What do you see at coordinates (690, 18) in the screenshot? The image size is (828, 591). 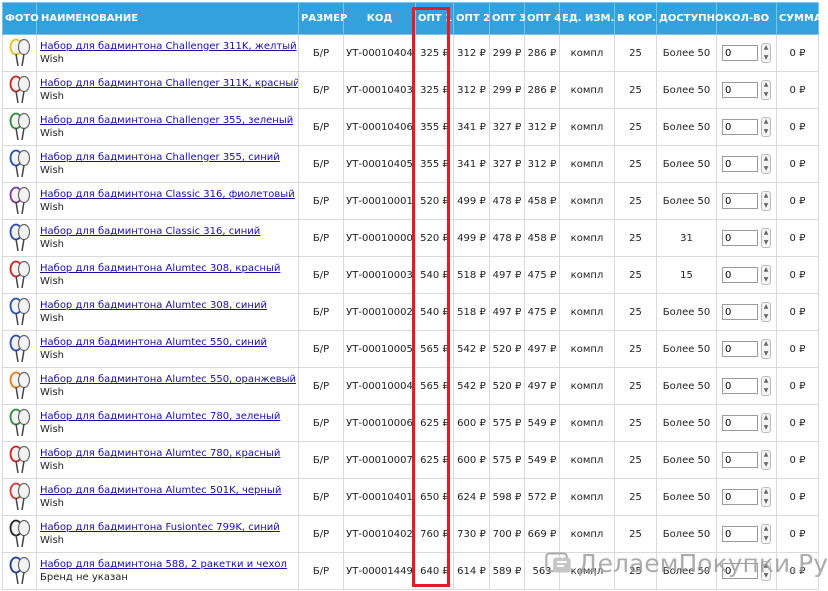 I see `col-available: ДОСТУПНО` at bounding box center [690, 18].